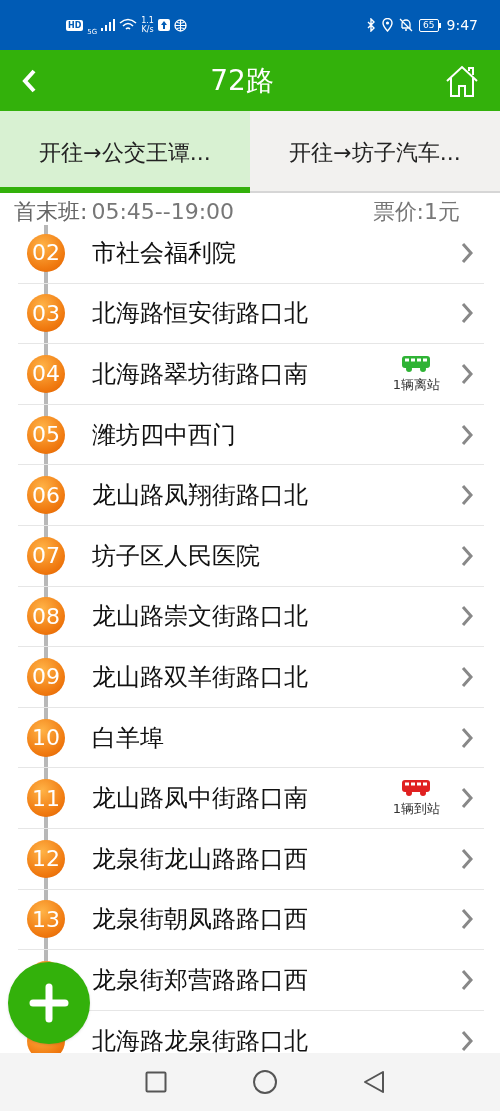 This screenshot has width=500, height=1111. Describe the element at coordinates (429, 25) in the screenshot. I see `battery-level: 65` at that location.